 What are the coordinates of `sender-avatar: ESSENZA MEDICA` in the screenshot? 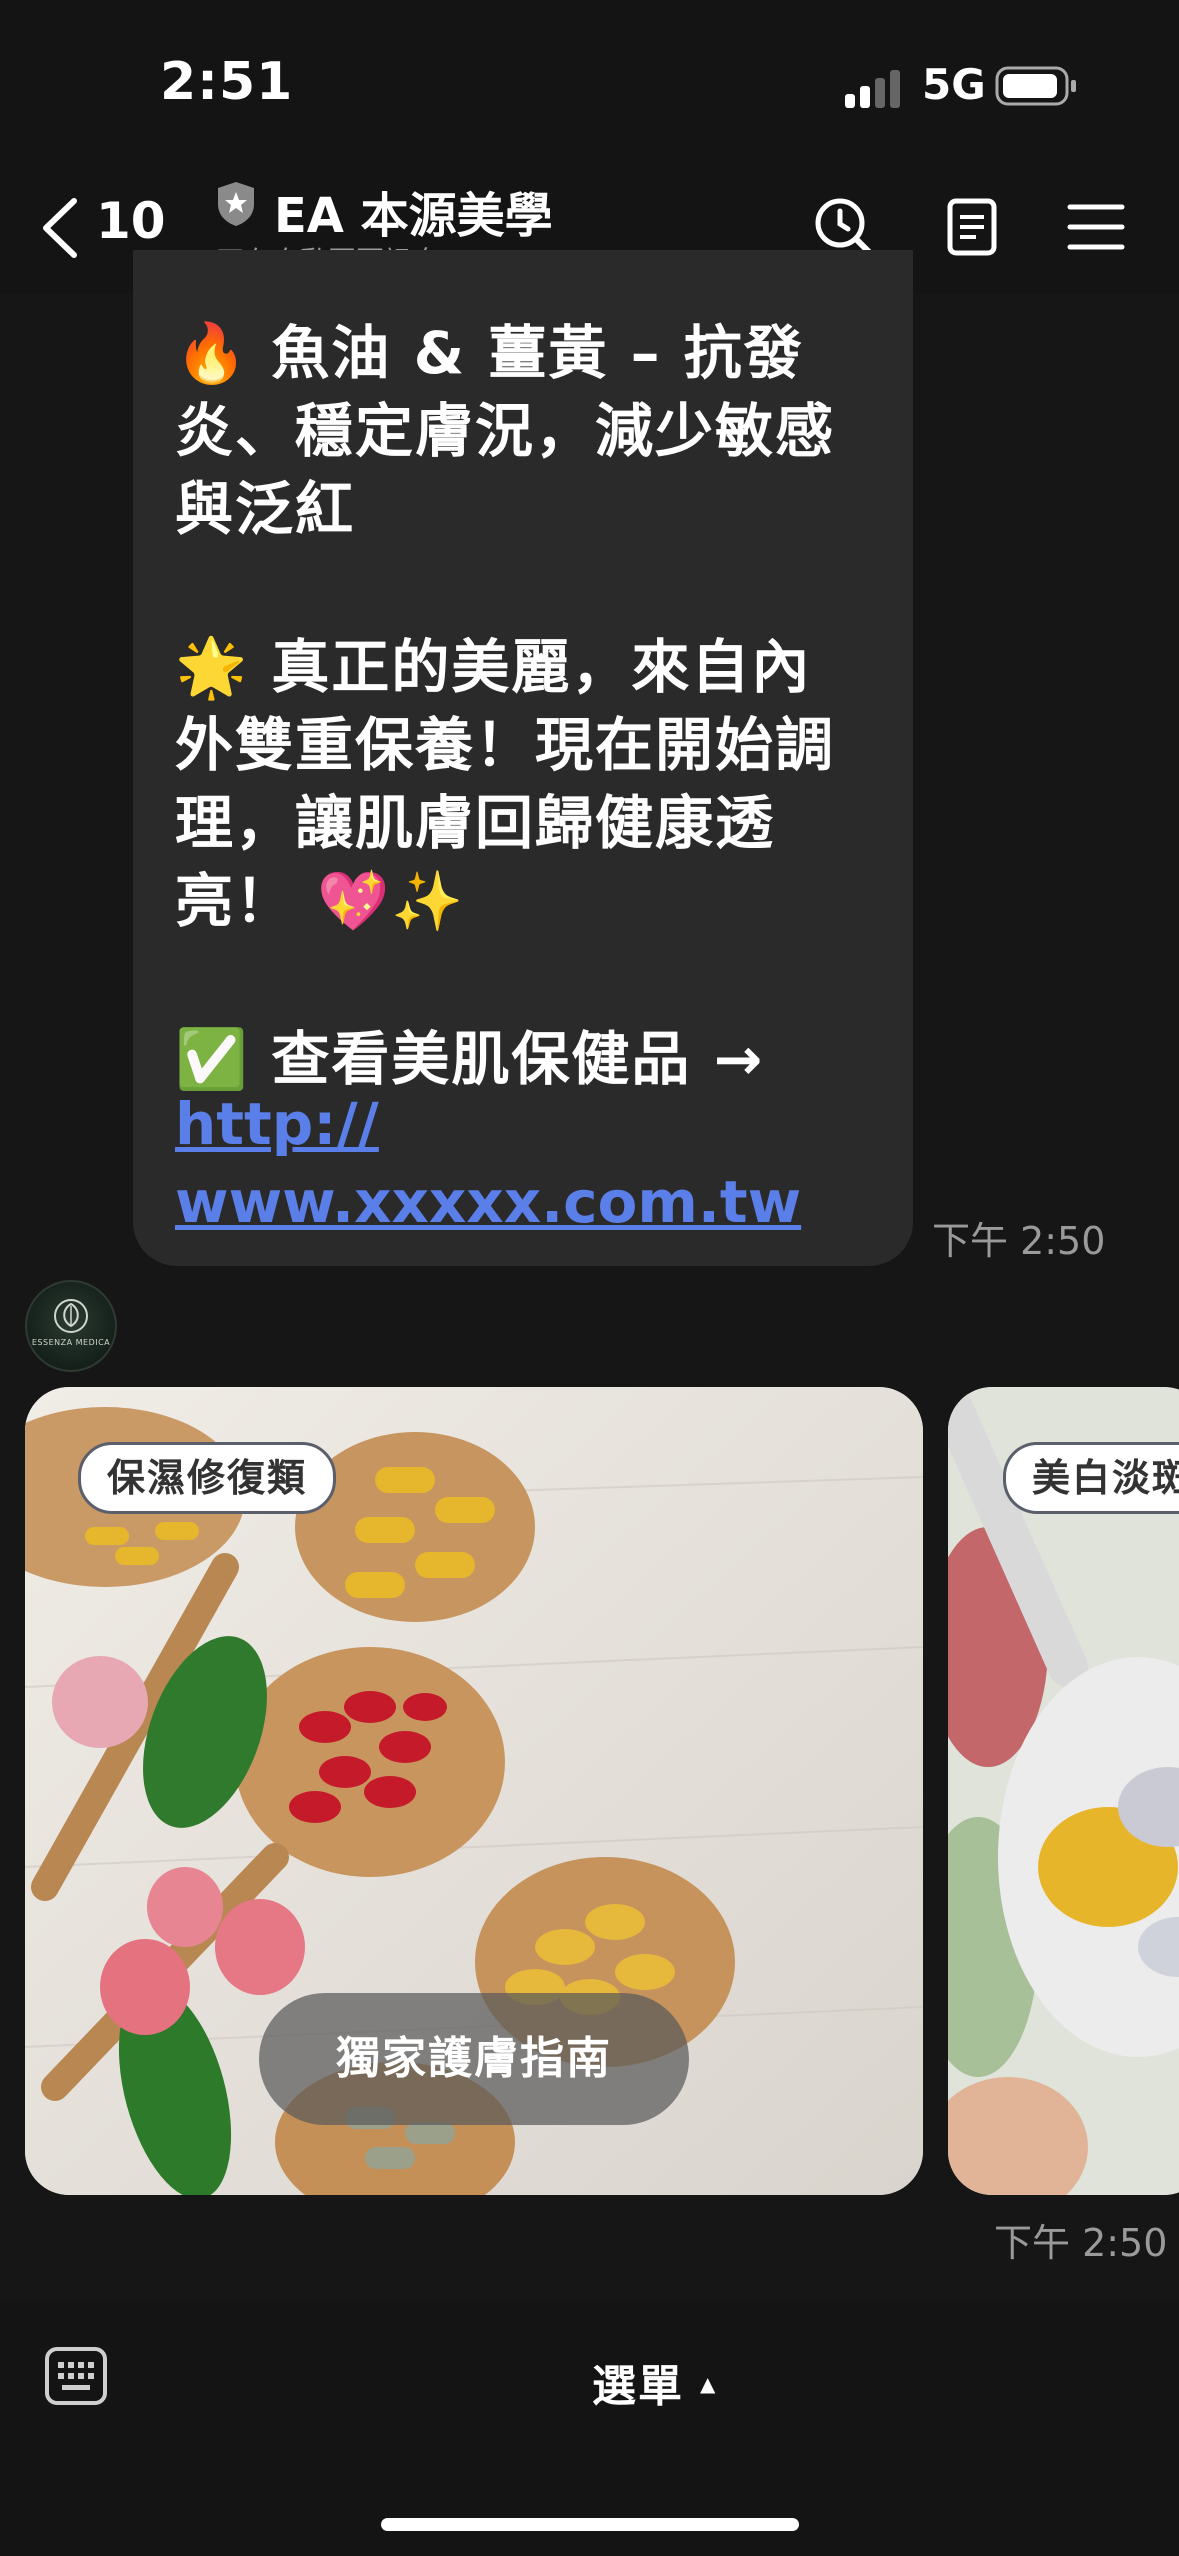 It's located at (71, 1326).